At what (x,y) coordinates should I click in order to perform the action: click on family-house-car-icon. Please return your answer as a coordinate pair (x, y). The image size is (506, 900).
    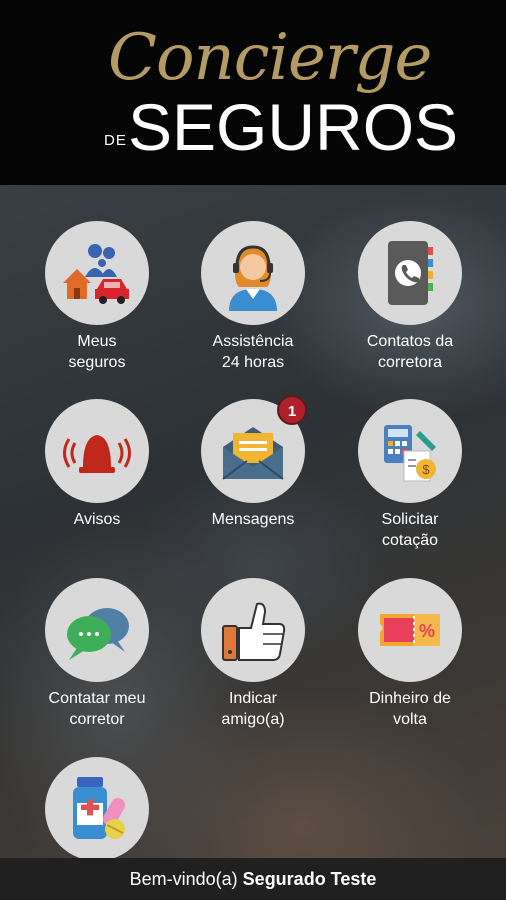
    Looking at the image, I should click on (96, 274).